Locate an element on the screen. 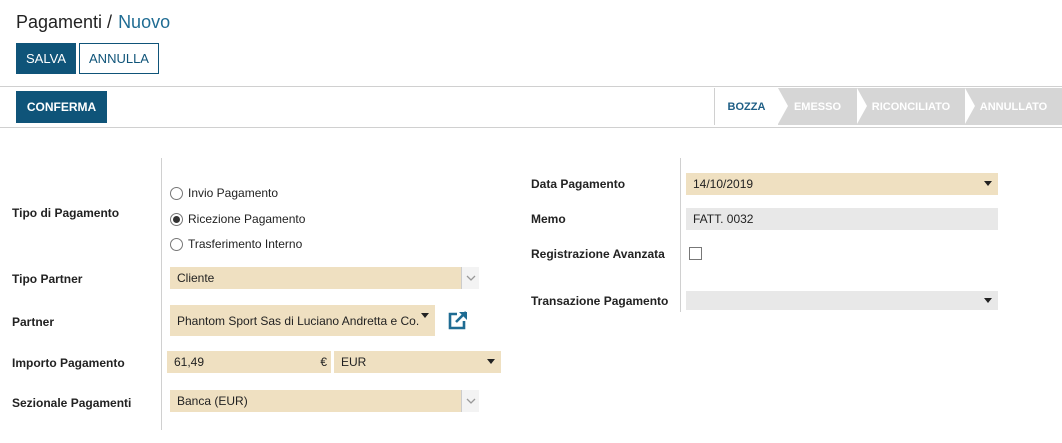  memo-value: FATT. 0032 is located at coordinates (723, 219).